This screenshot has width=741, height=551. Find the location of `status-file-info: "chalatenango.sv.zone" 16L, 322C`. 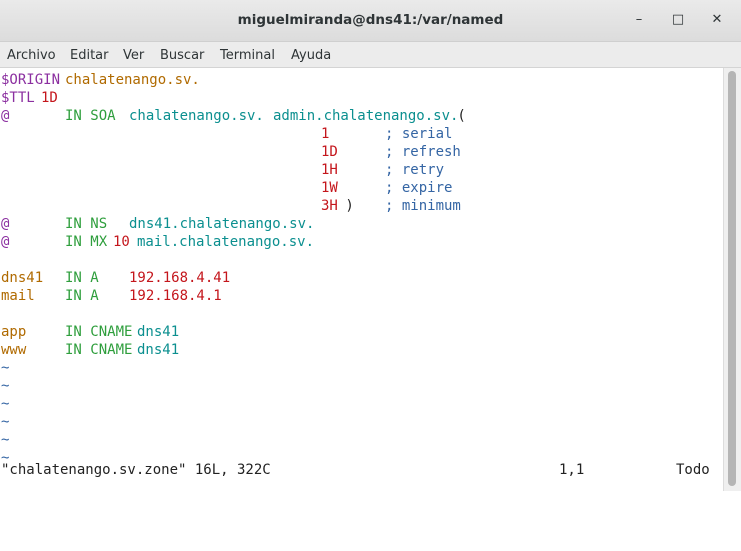

status-file-info: "chalatenango.sv.zone" 16L, 322C is located at coordinates (136, 470).